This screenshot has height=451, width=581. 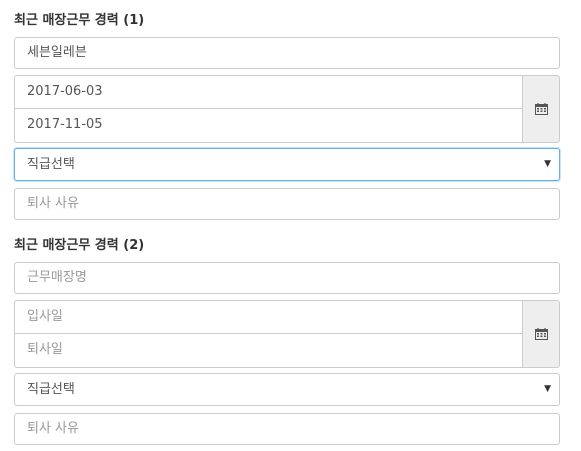 I want to click on section-title: 최근 매장근무 경력 (1), so click(x=79, y=20).